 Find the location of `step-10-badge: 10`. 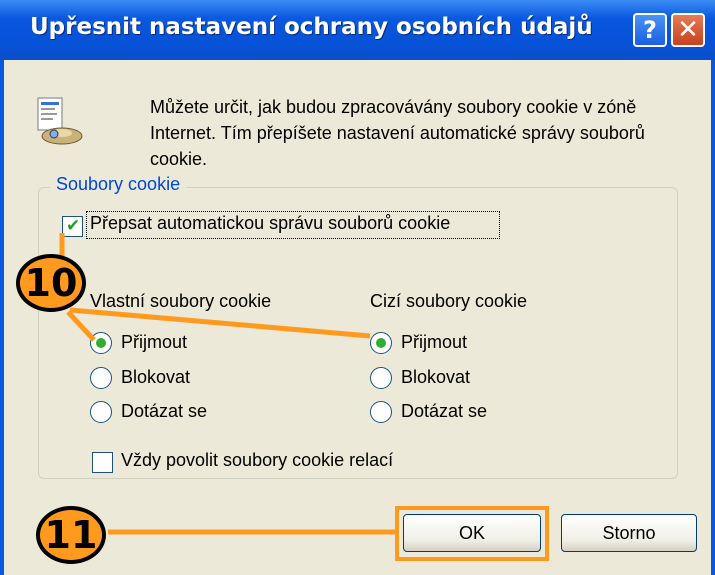

step-10-badge: 10 is located at coordinates (51, 283).